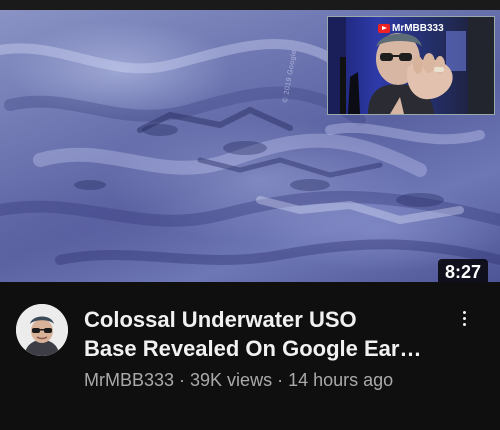 The image size is (500, 430). What do you see at coordinates (220, 319) in the screenshot?
I see `video-title-line-1: Colossal Underwater USO` at bounding box center [220, 319].